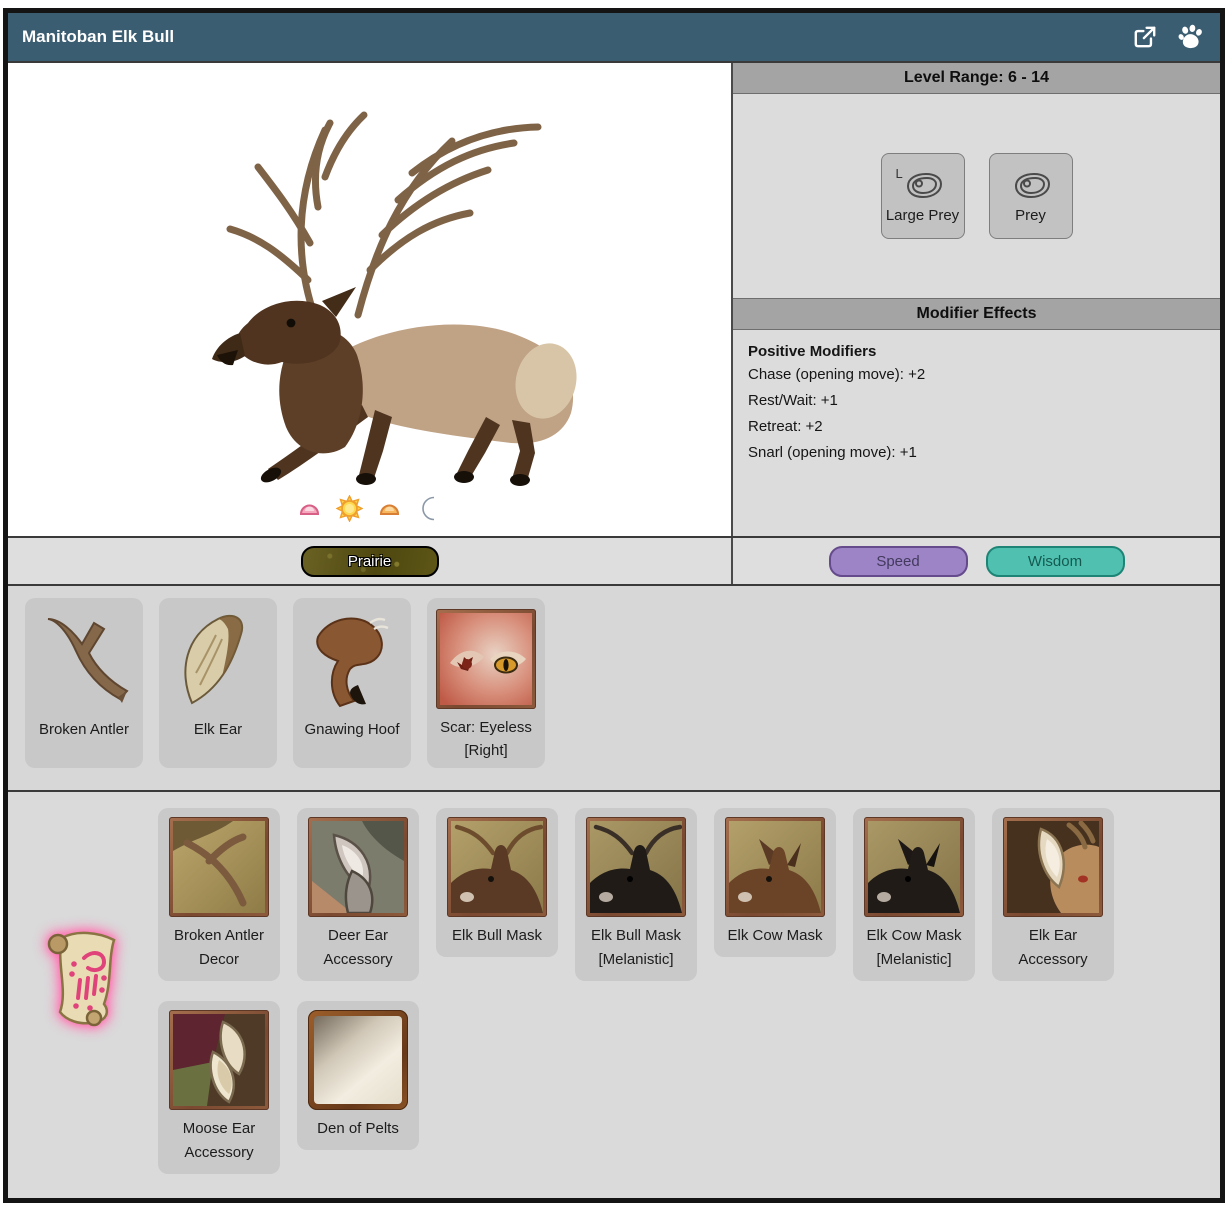  Describe the element at coordinates (898, 561) in the screenshot. I see `stat-button-speed: Speed` at that location.